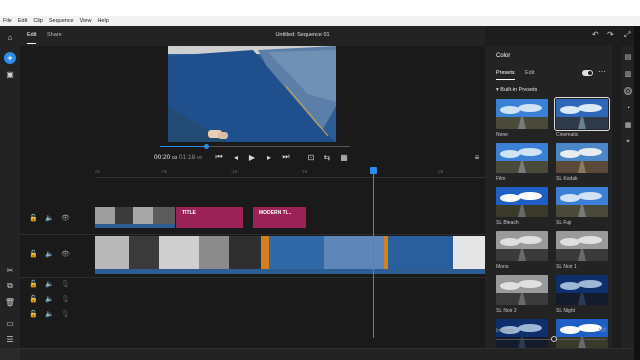  Describe the element at coordinates (628, 125) in the screenshot. I see `audio-icon: ▦` at that location.